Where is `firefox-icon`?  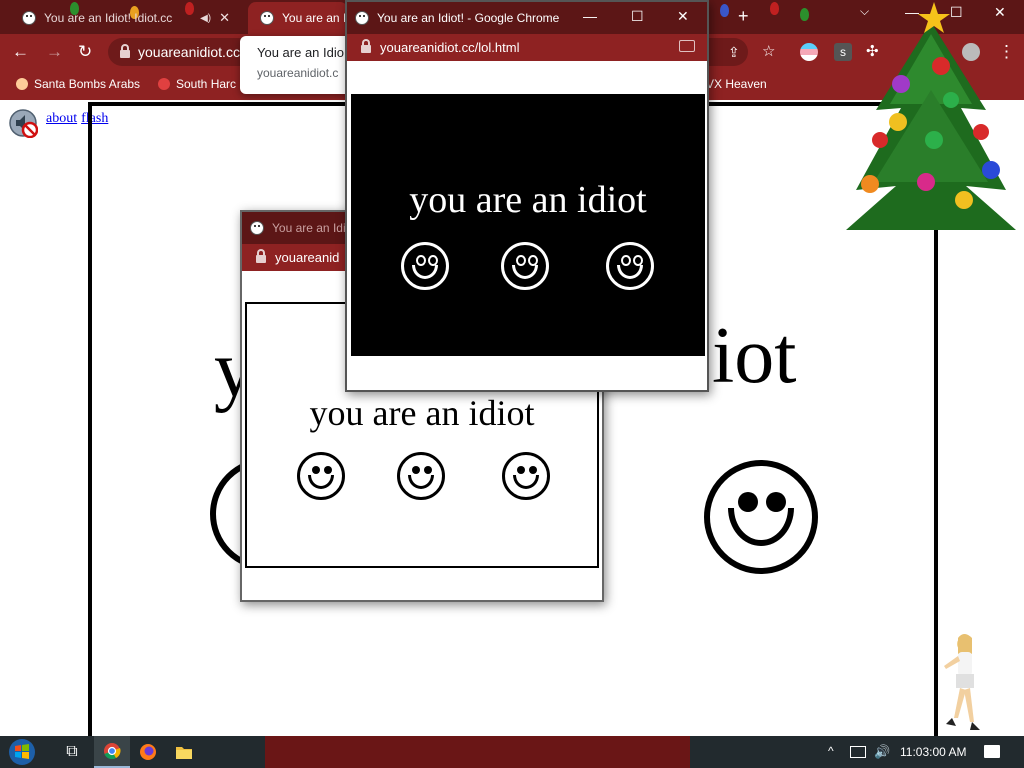
firefox-icon is located at coordinates (148, 752).